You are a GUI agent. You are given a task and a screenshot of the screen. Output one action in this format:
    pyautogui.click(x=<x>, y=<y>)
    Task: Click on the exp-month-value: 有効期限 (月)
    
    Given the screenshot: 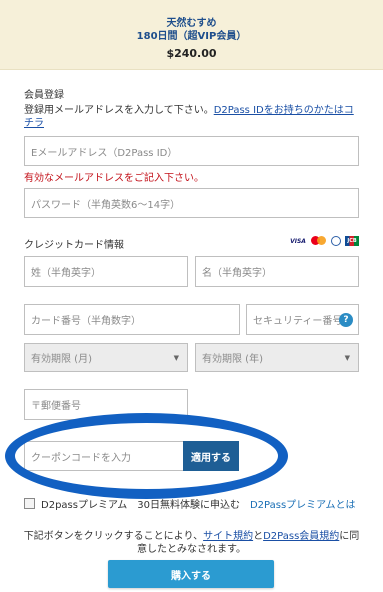 What is the action you would take?
    pyautogui.click(x=61, y=359)
    